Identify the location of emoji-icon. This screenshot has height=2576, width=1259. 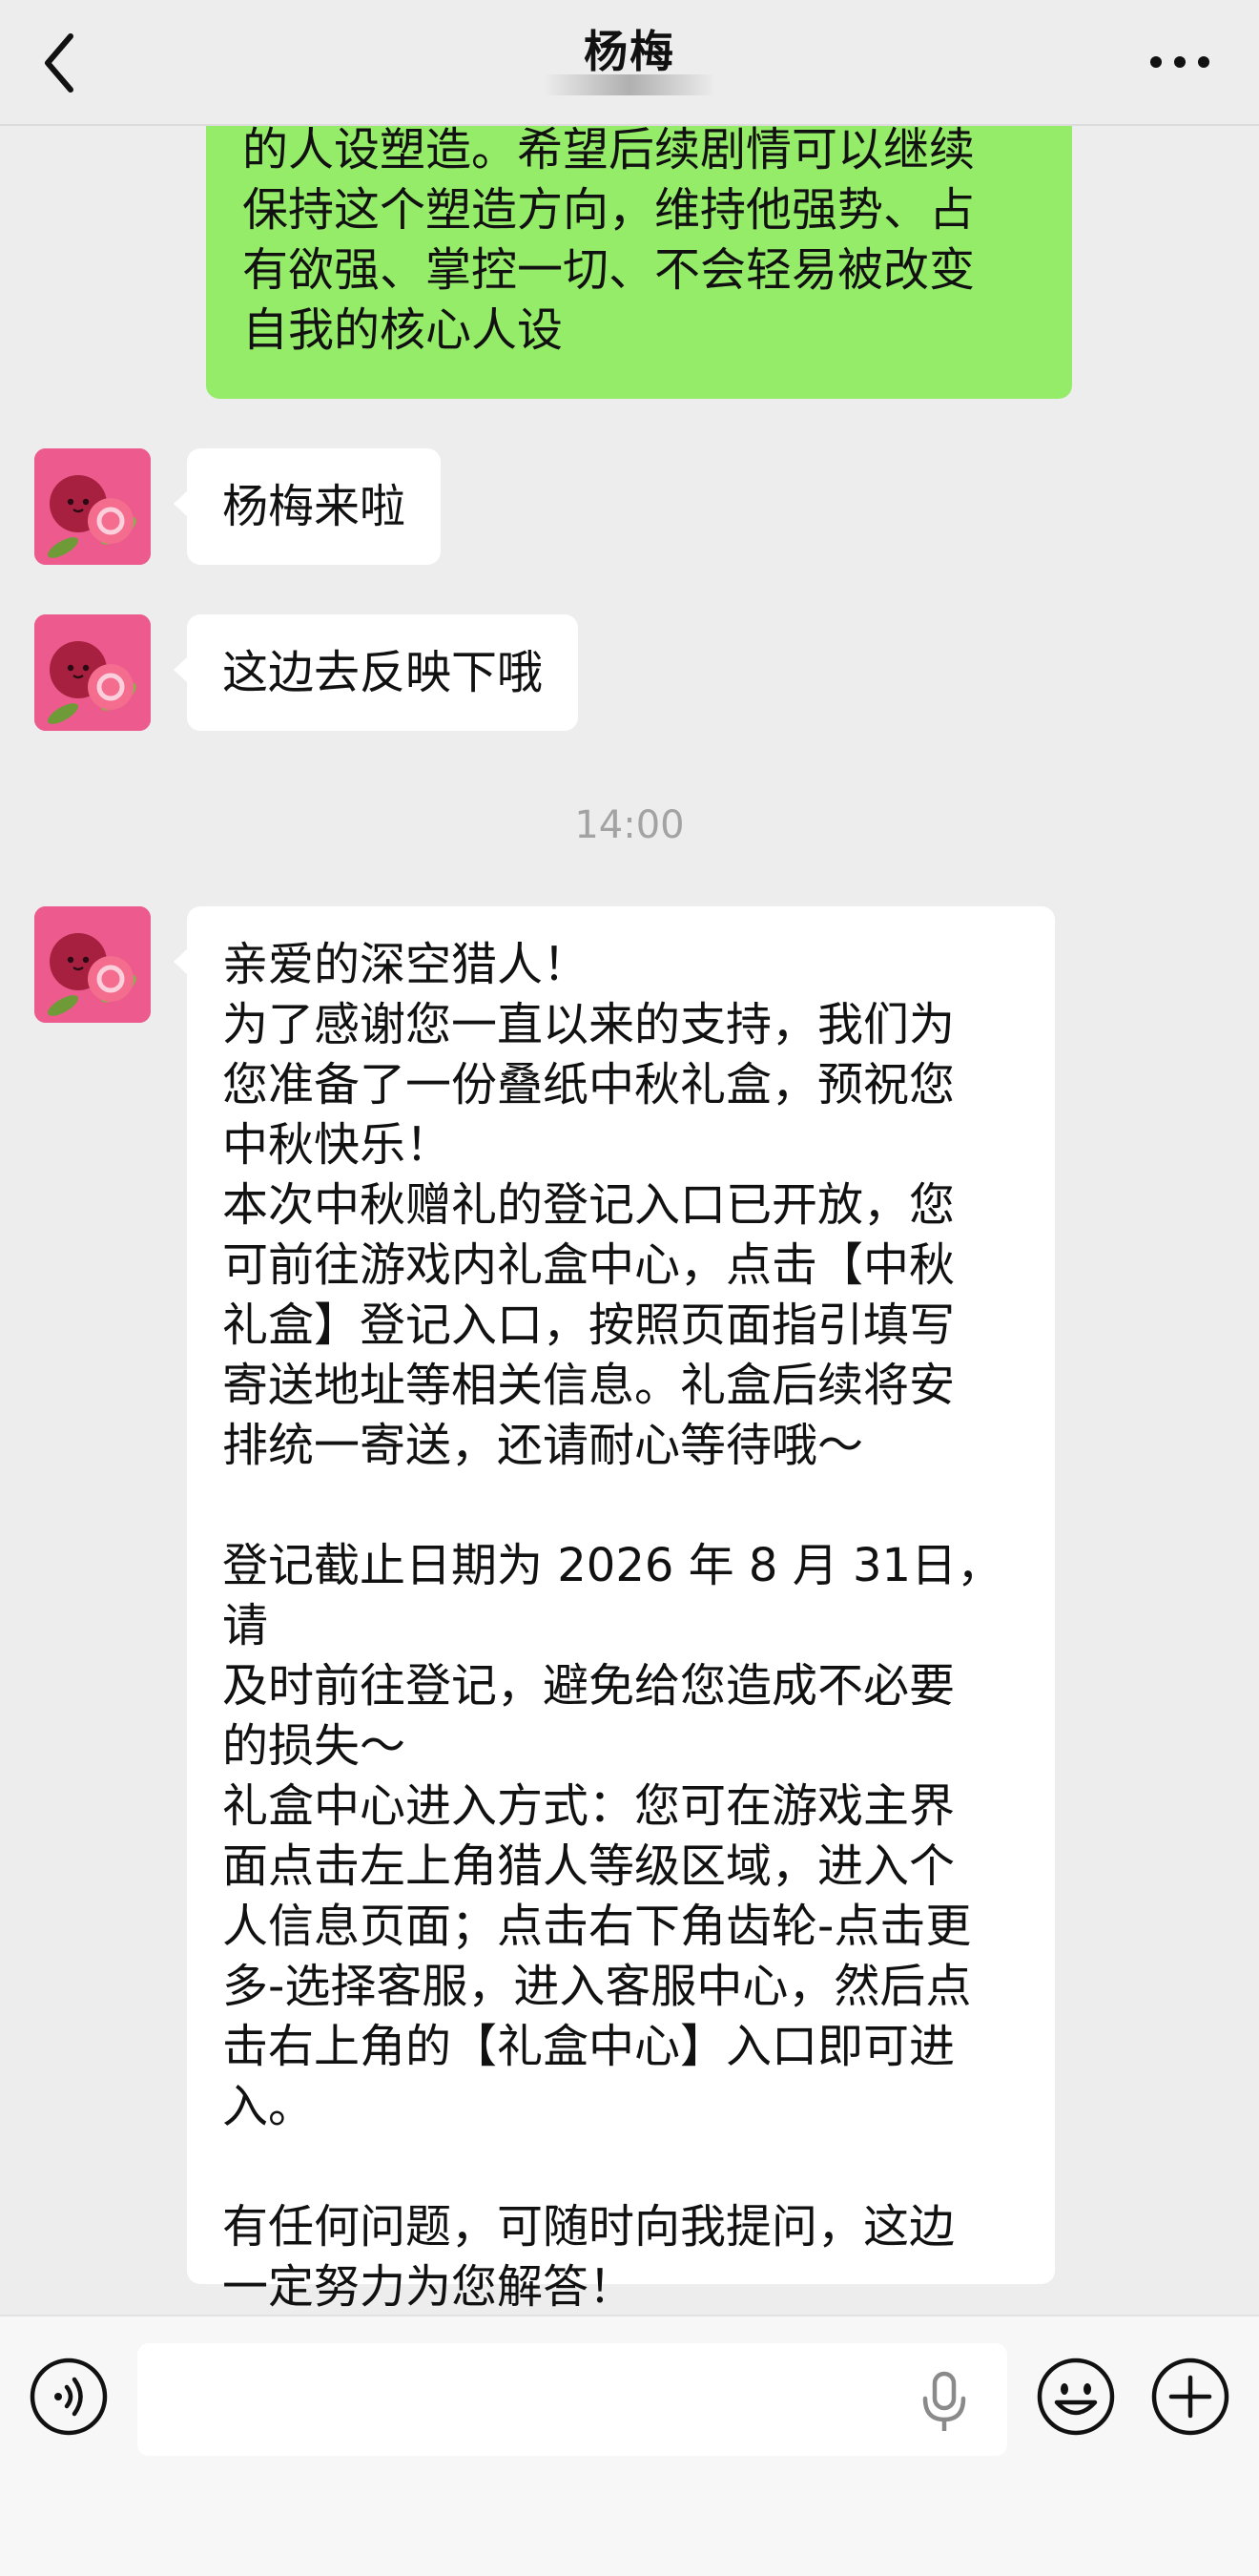
(1076, 2397).